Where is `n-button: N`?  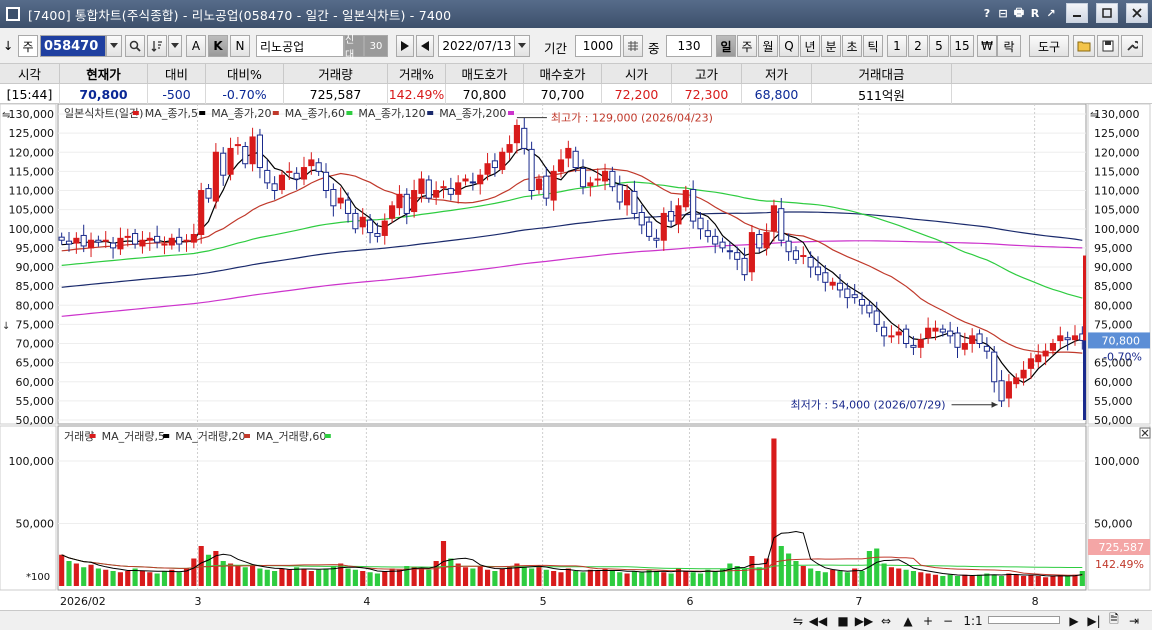
n-button: N is located at coordinates (240, 46).